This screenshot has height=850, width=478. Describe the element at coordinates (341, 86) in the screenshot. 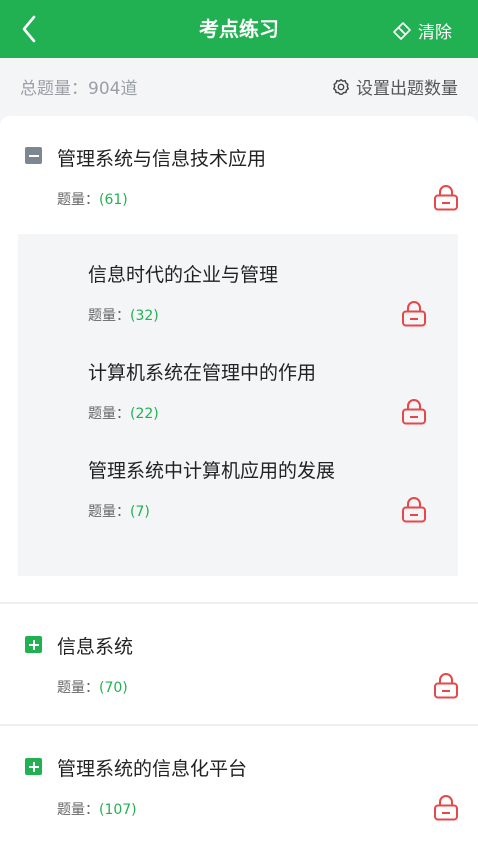

I see `gear-icon` at that location.